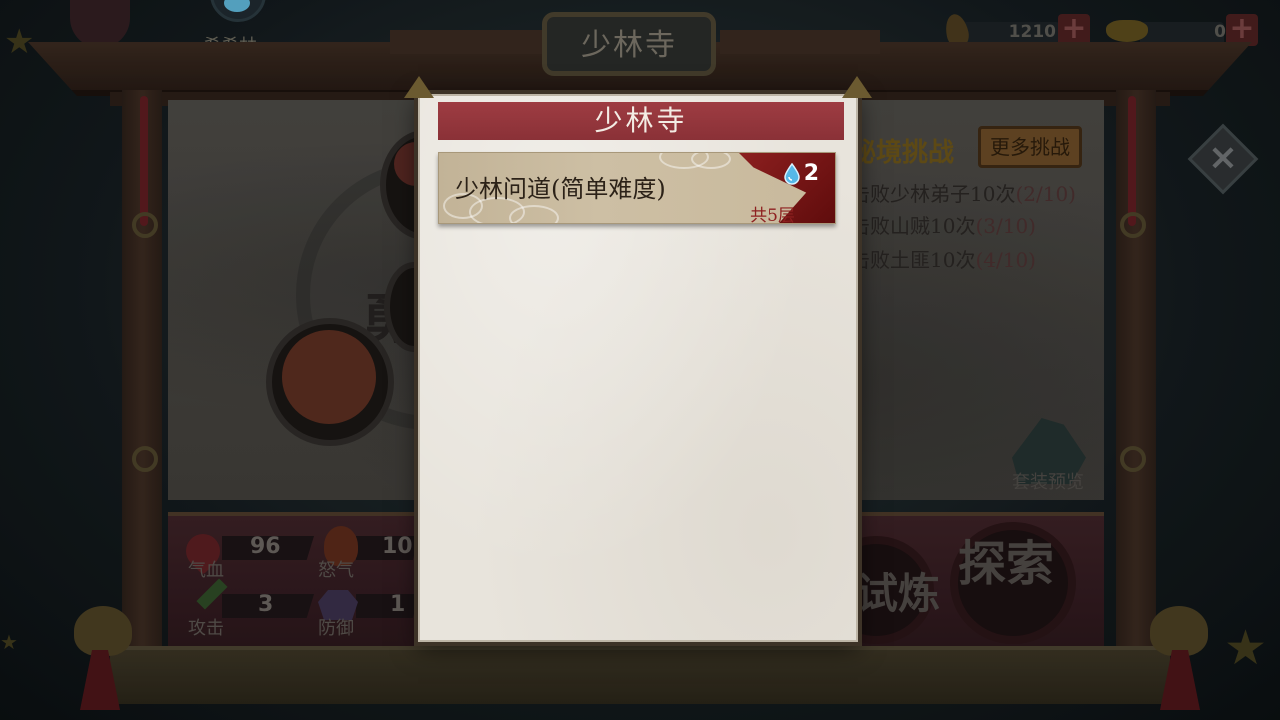 This screenshot has width=1280, height=720. I want to click on stage-name: 少林问道(简单难度), so click(560, 189).